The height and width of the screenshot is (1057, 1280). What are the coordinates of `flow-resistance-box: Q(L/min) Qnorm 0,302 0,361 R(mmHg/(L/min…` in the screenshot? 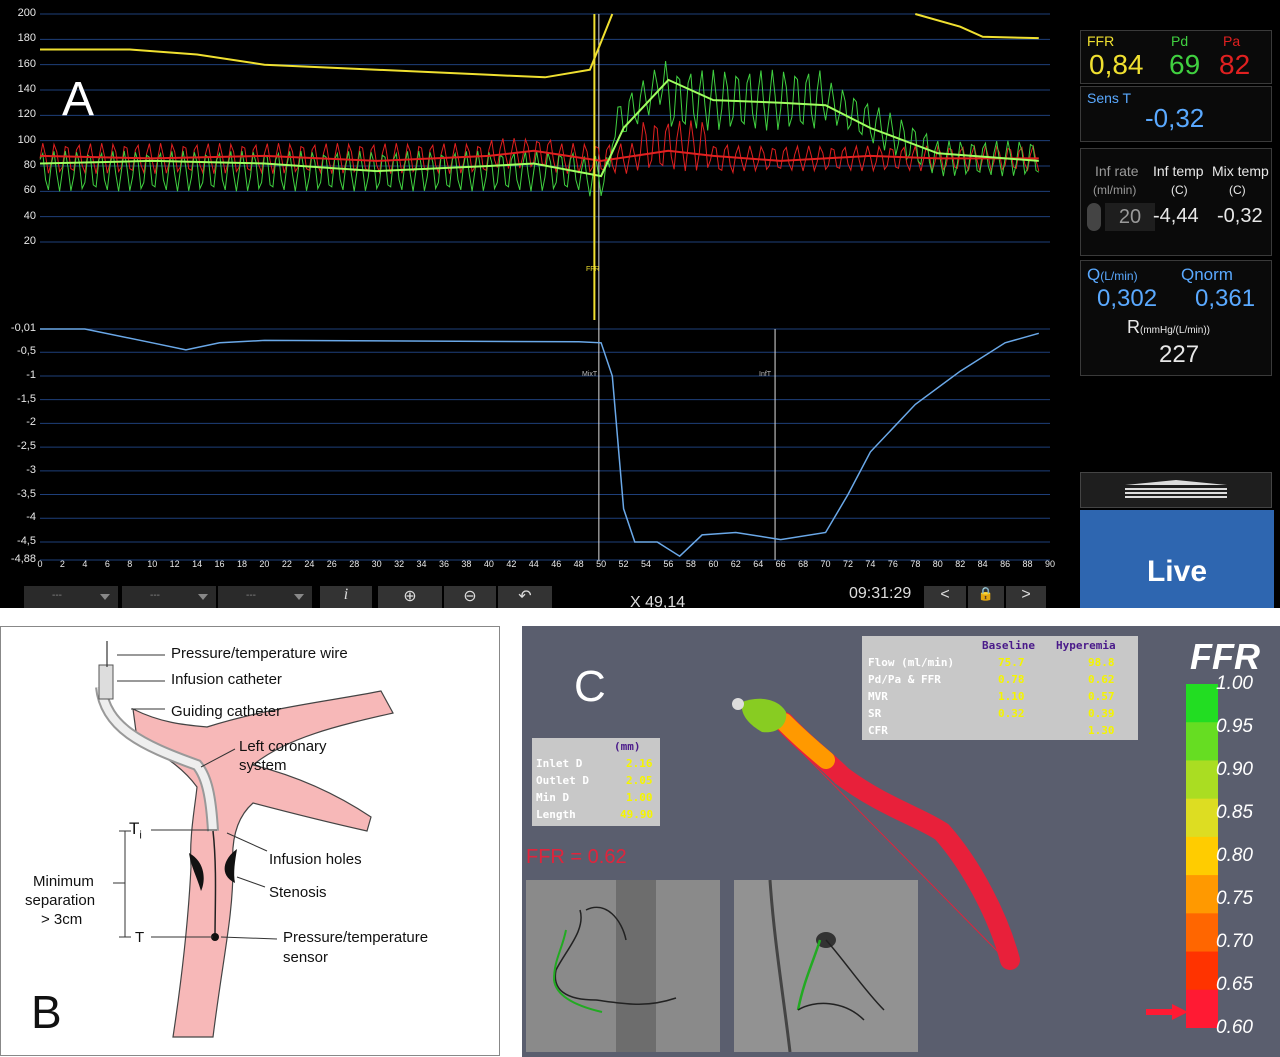 It's located at (1176, 318).